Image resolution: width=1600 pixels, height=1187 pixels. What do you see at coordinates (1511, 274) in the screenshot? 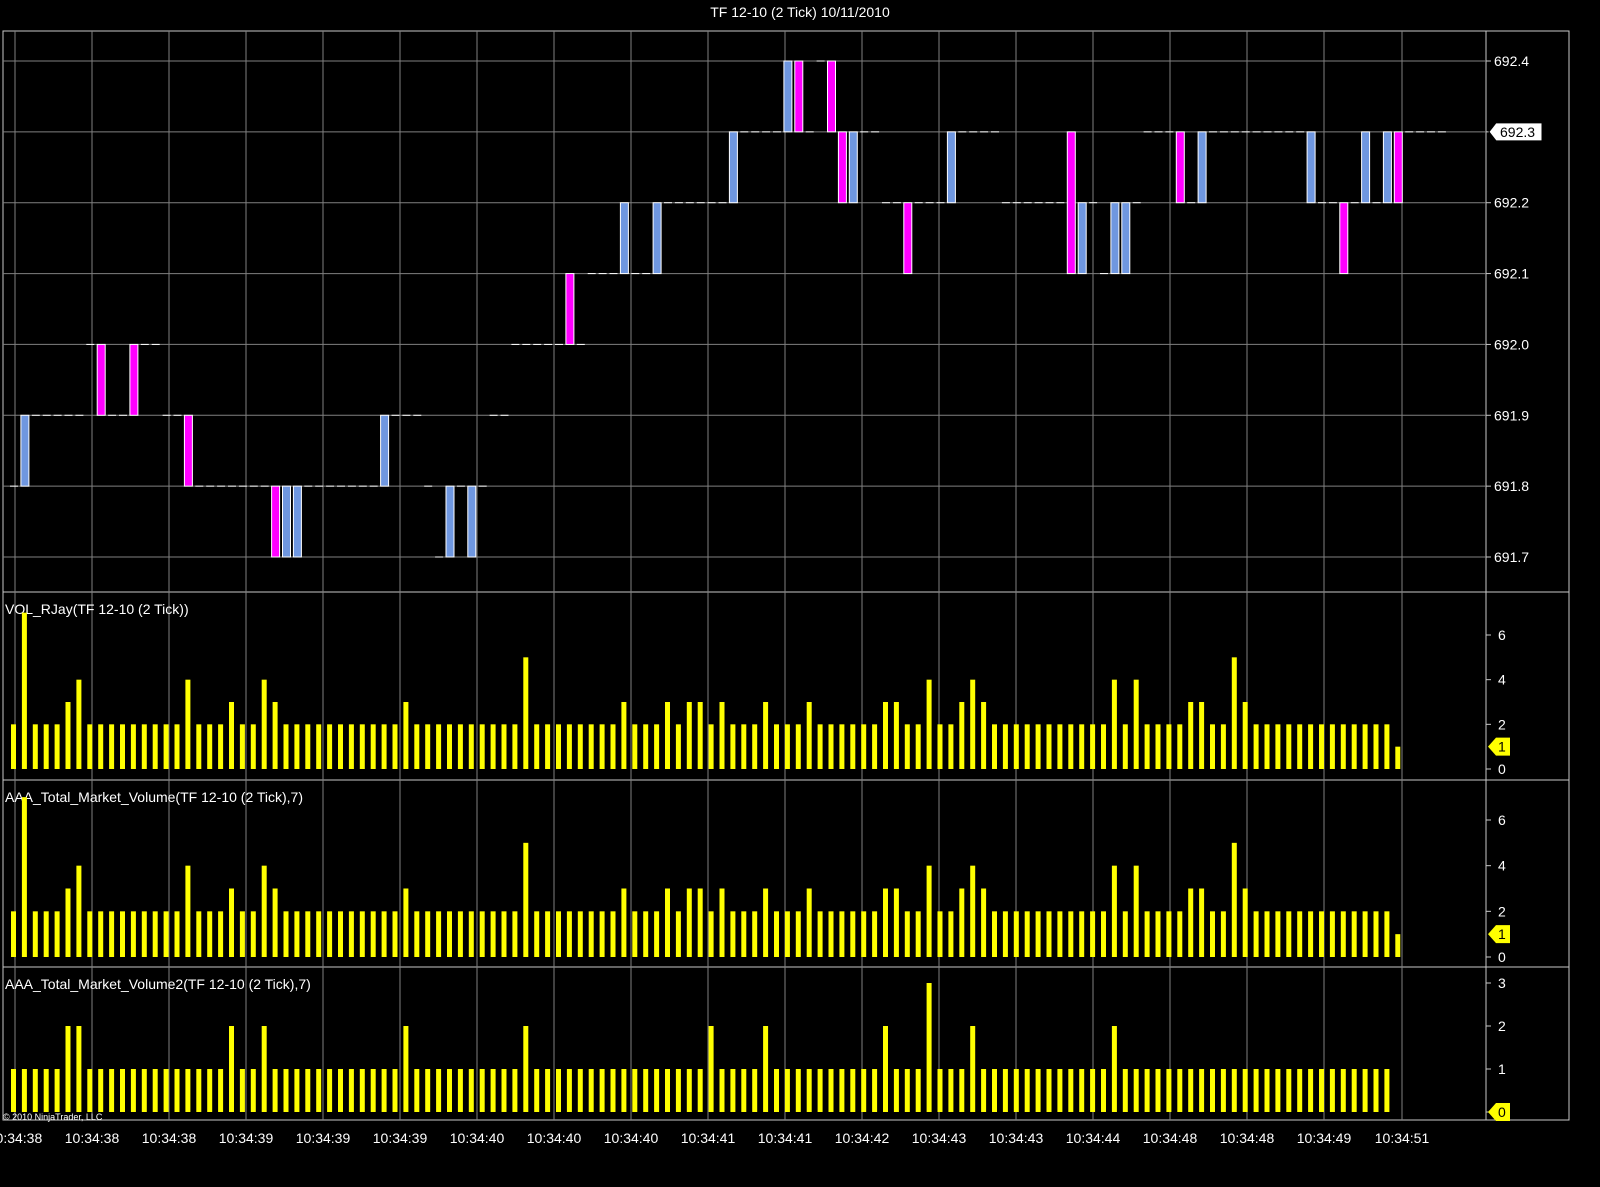
I see `price-tick-label: 692.1` at bounding box center [1511, 274].